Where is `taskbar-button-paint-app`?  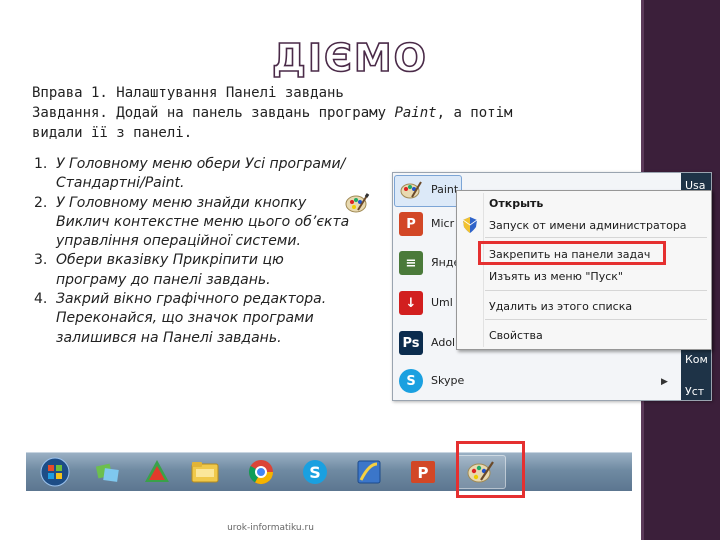 taskbar-button-paint-app is located at coordinates (369, 472).